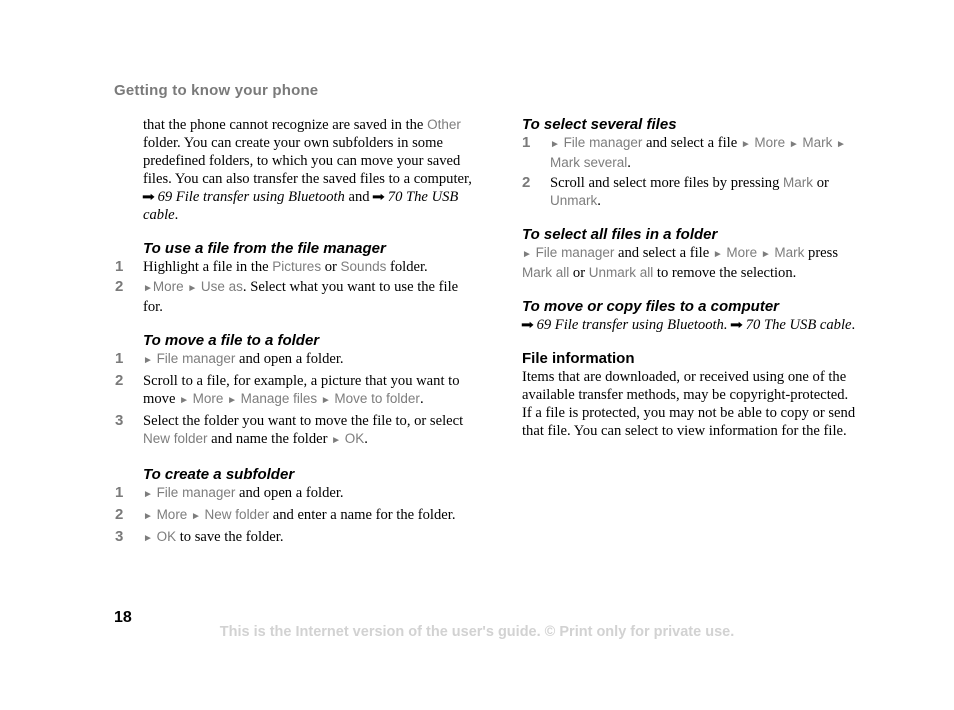 This screenshot has width=954, height=710. Describe the element at coordinates (799, 325) in the screenshot. I see `cross-reference-link: 70 The USB cable` at that location.